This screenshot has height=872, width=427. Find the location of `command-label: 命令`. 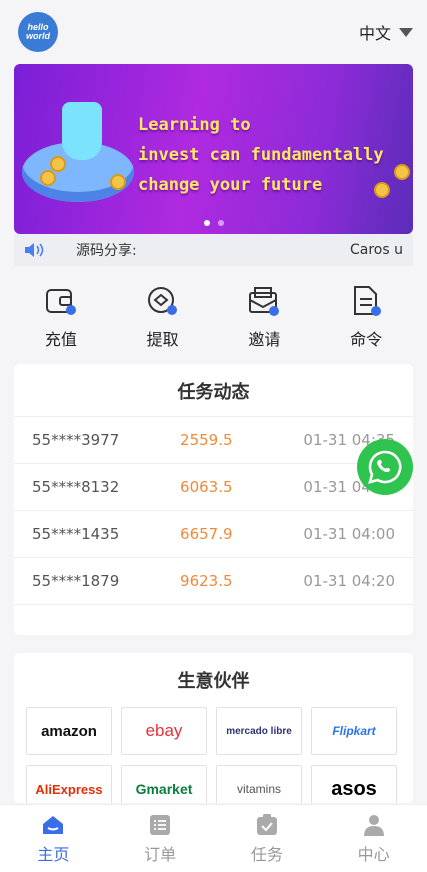

command-label: 命令 is located at coordinates (366, 339).